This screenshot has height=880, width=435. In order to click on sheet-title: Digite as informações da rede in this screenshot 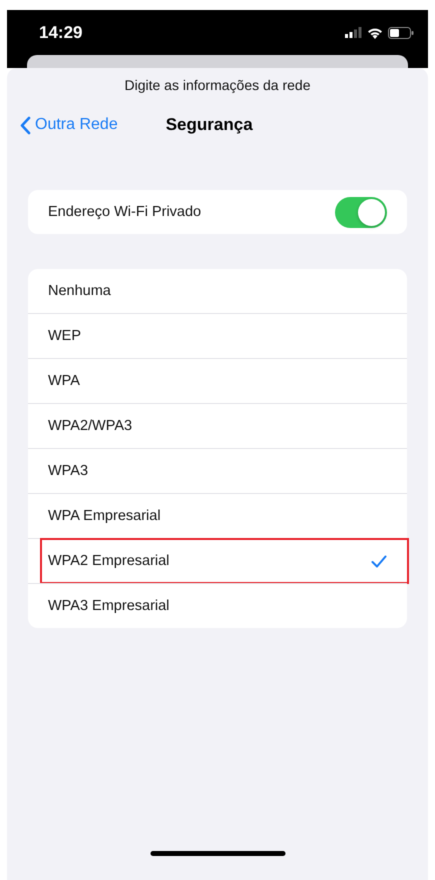, I will do `click(218, 85)`.